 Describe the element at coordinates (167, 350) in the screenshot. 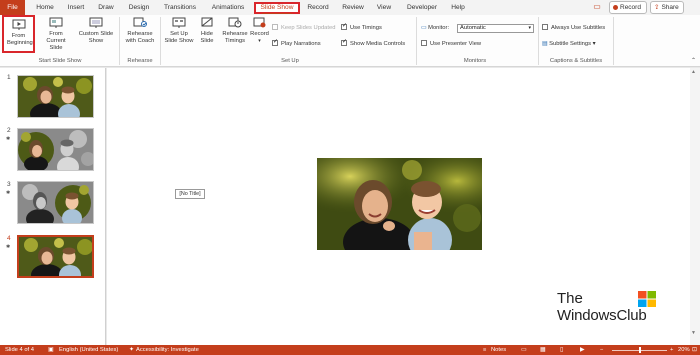

I see `accessibility-status: Accessibility: Investigate` at that location.